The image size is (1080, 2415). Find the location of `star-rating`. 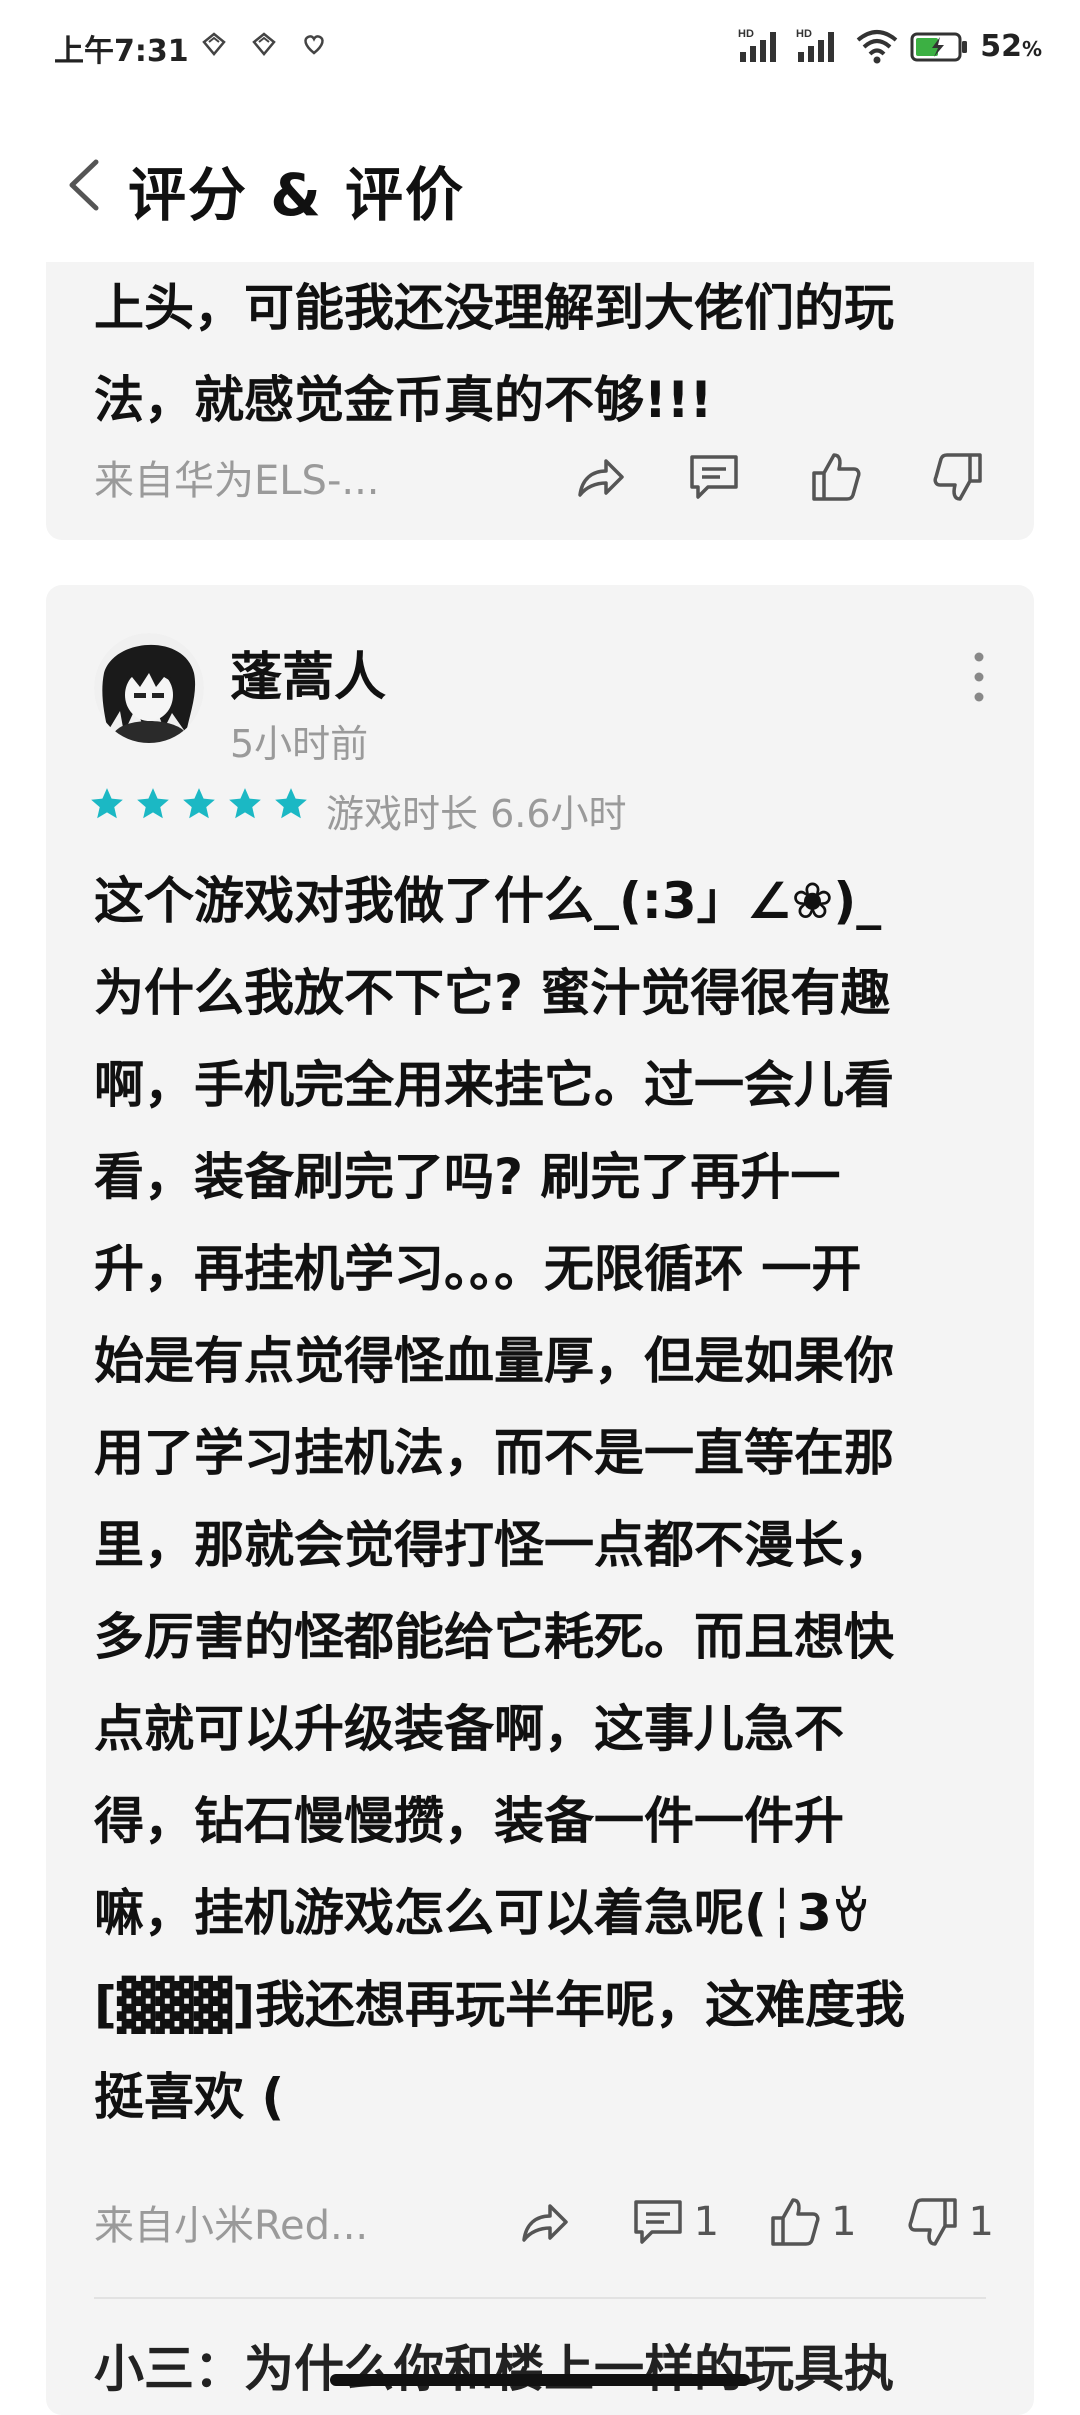

star-rating is located at coordinates (199, 804).